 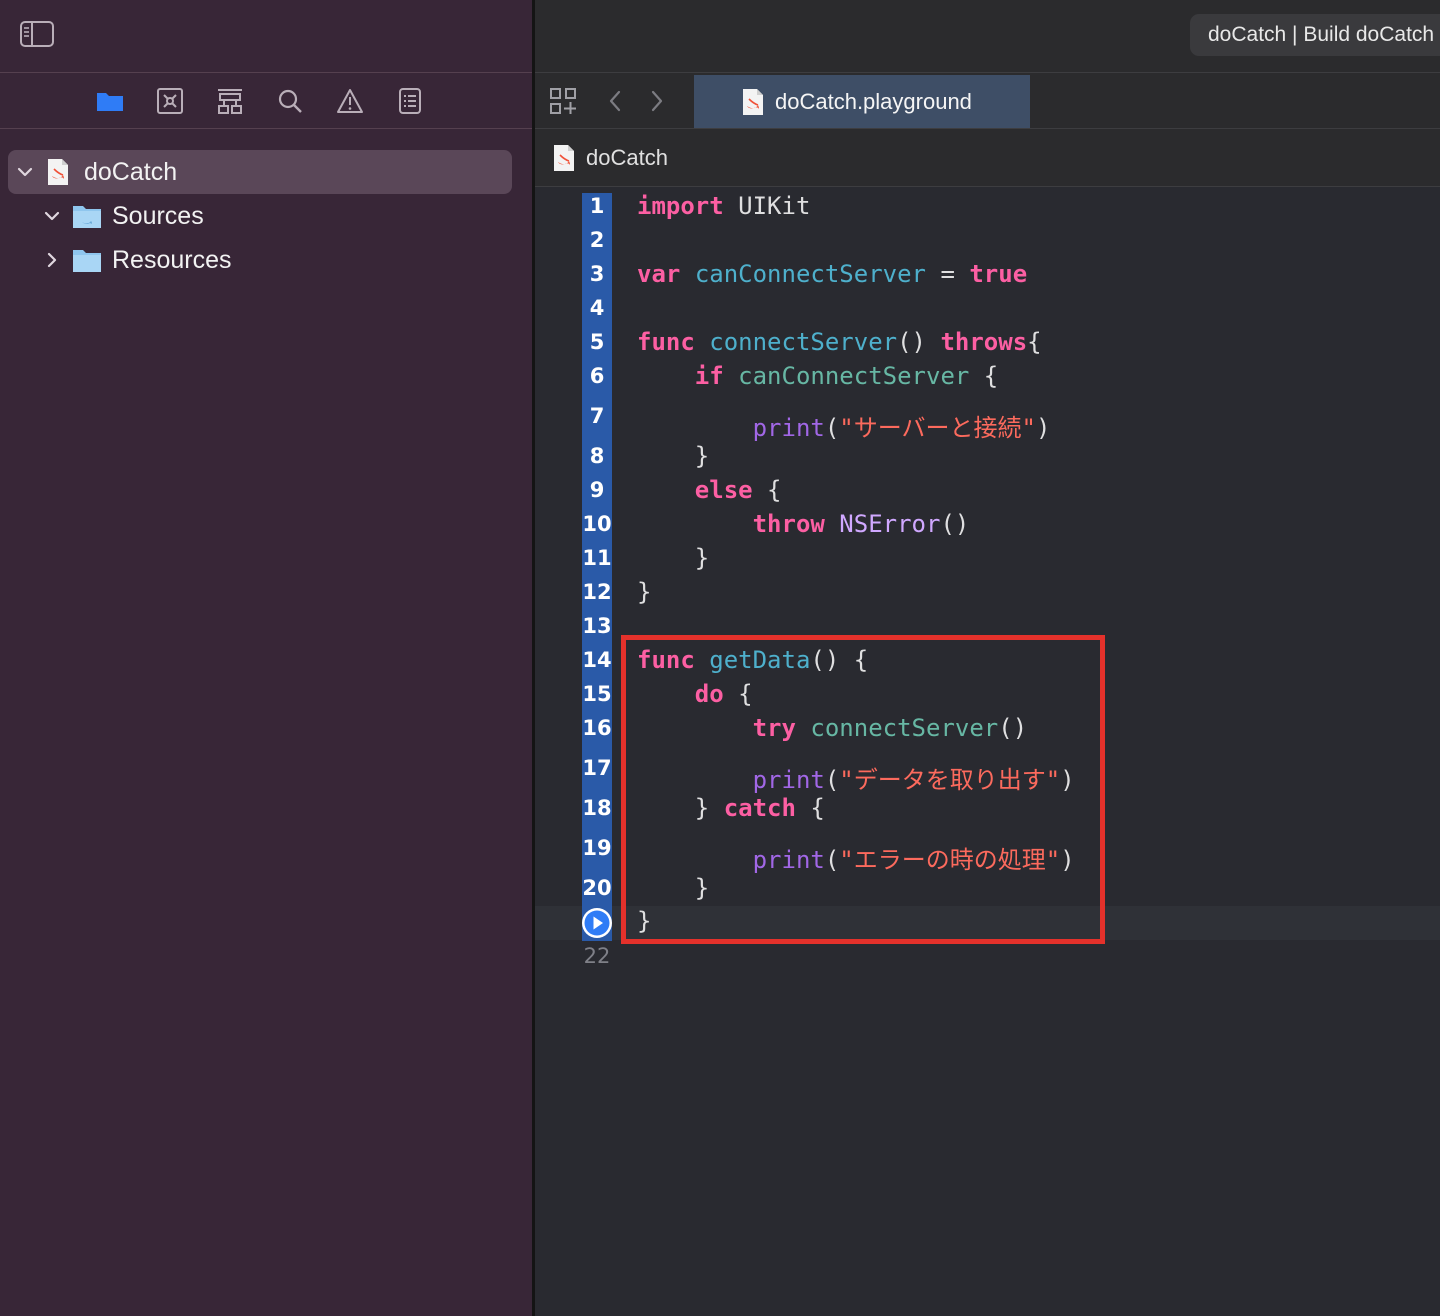 I want to click on tree-item-label: Sources, so click(x=158, y=215).